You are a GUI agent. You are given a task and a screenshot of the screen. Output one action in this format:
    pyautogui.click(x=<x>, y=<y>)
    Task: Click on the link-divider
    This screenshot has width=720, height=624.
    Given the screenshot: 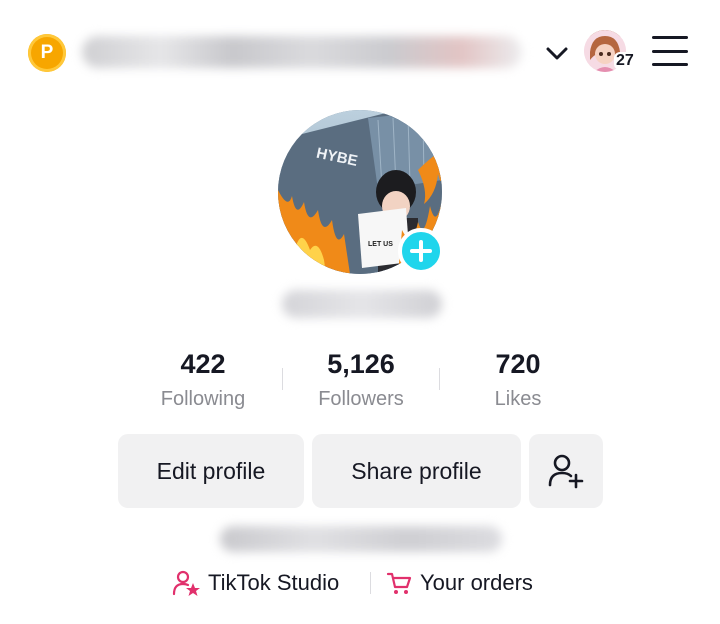 What is the action you would take?
    pyautogui.click(x=370, y=583)
    